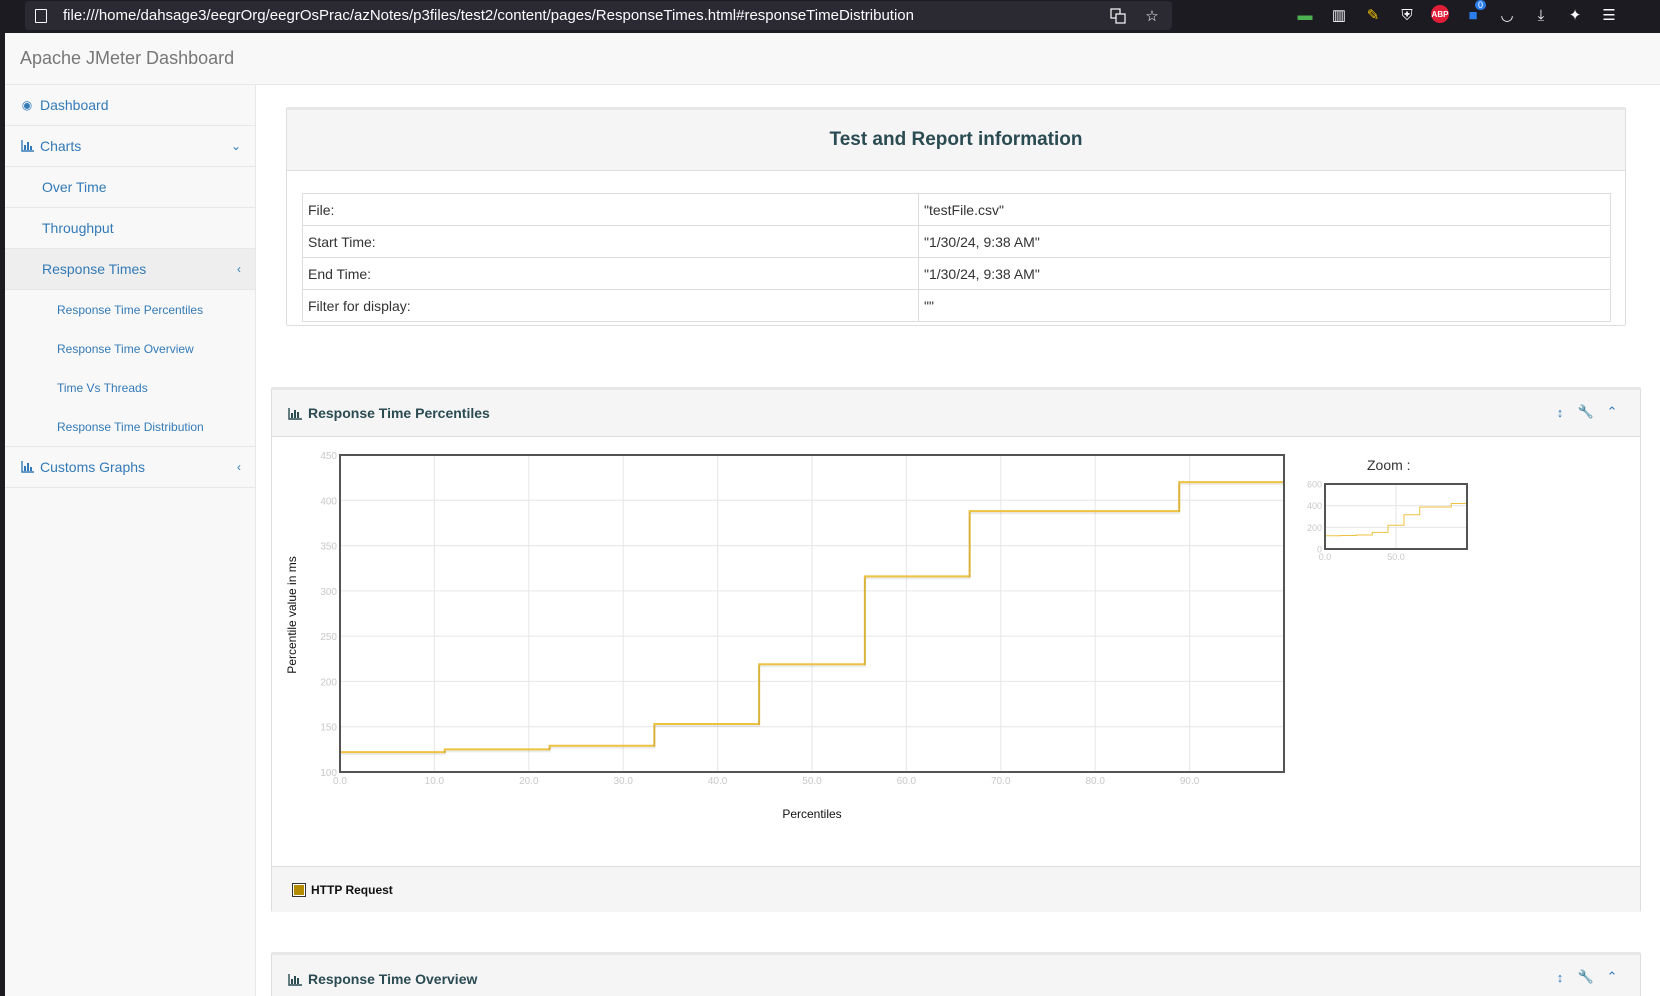  Describe the element at coordinates (328, 728) in the screenshot. I see `y-tick-label: 150` at that location.